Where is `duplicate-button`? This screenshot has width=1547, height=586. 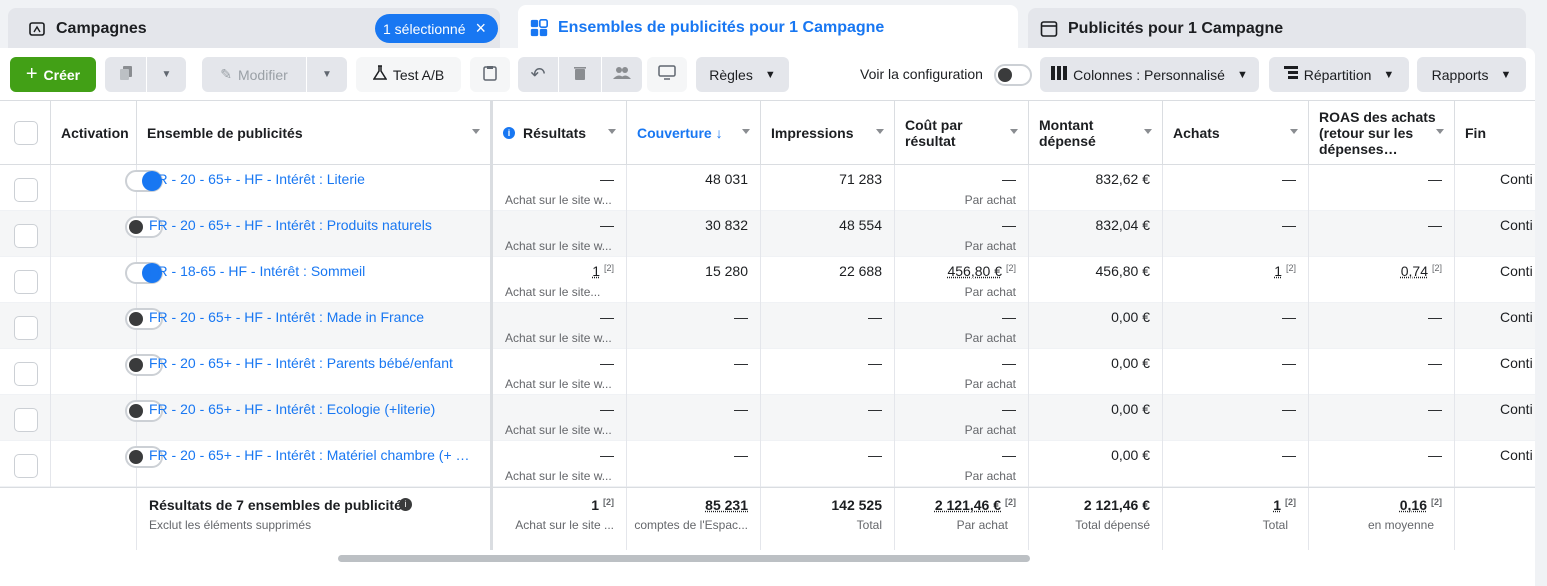
duplicate-button is located at coordinates (125, 74).